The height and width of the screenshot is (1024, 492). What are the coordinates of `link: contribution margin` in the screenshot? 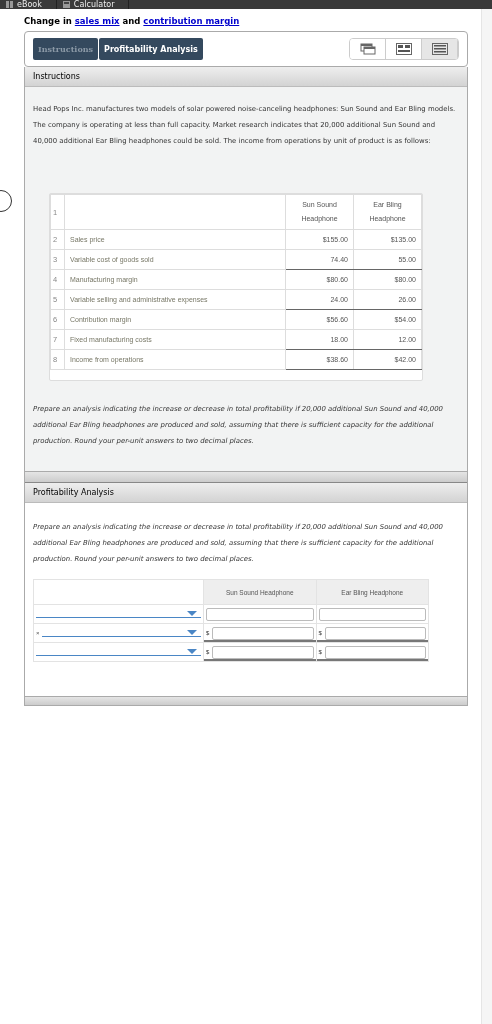 It's located at (191, 21).